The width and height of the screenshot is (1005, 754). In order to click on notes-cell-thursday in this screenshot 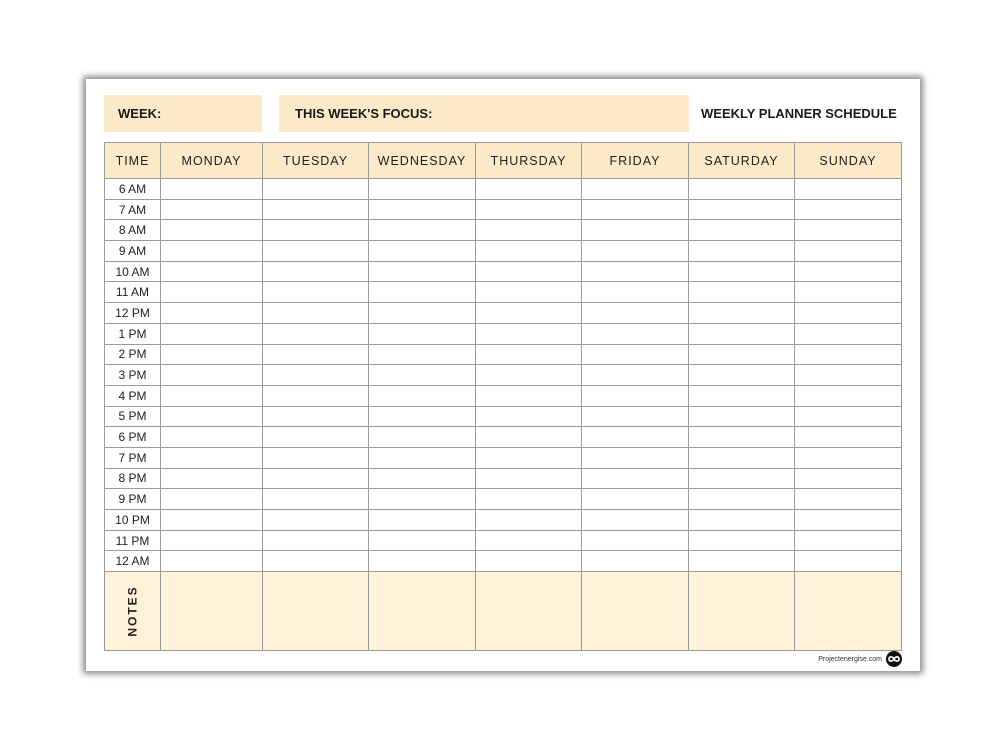, I will do `click(528, 611)`.